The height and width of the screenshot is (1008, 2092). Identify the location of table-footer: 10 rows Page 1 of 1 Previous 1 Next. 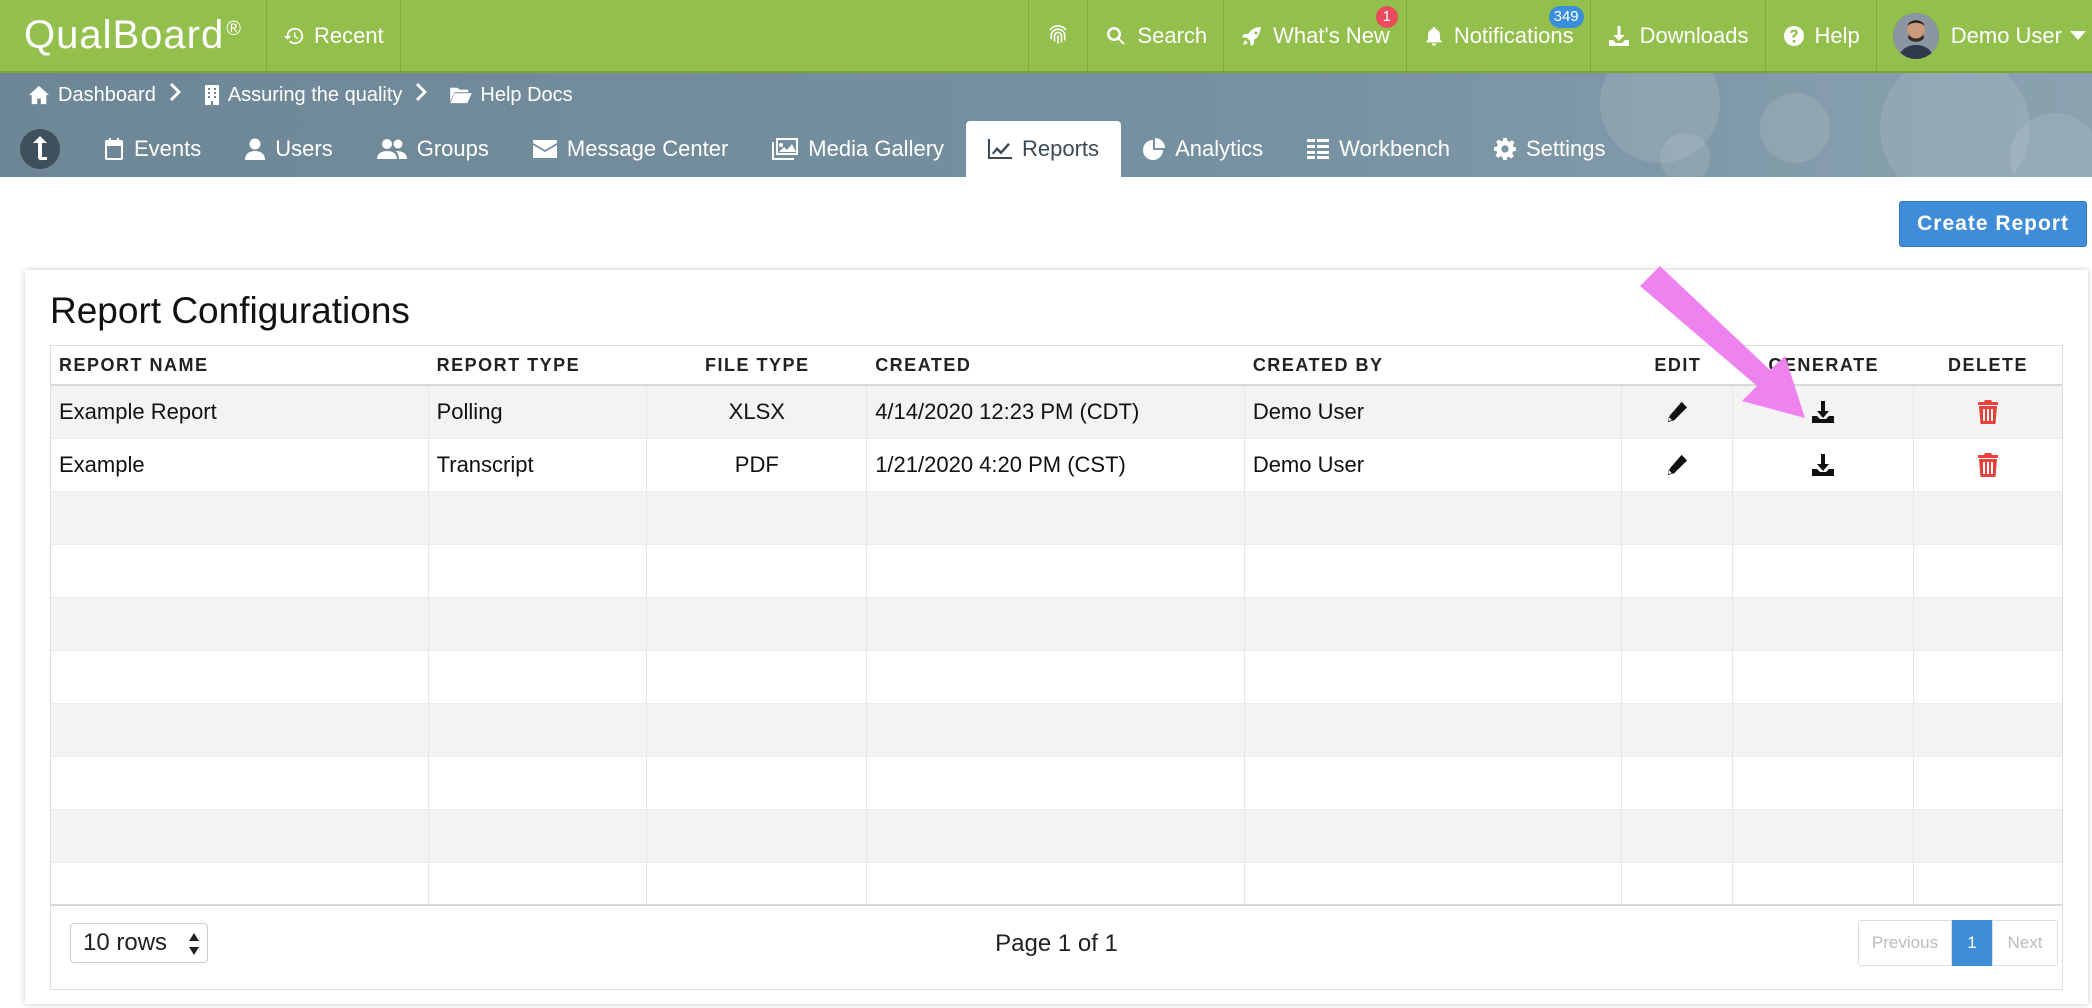
(1056, 946).